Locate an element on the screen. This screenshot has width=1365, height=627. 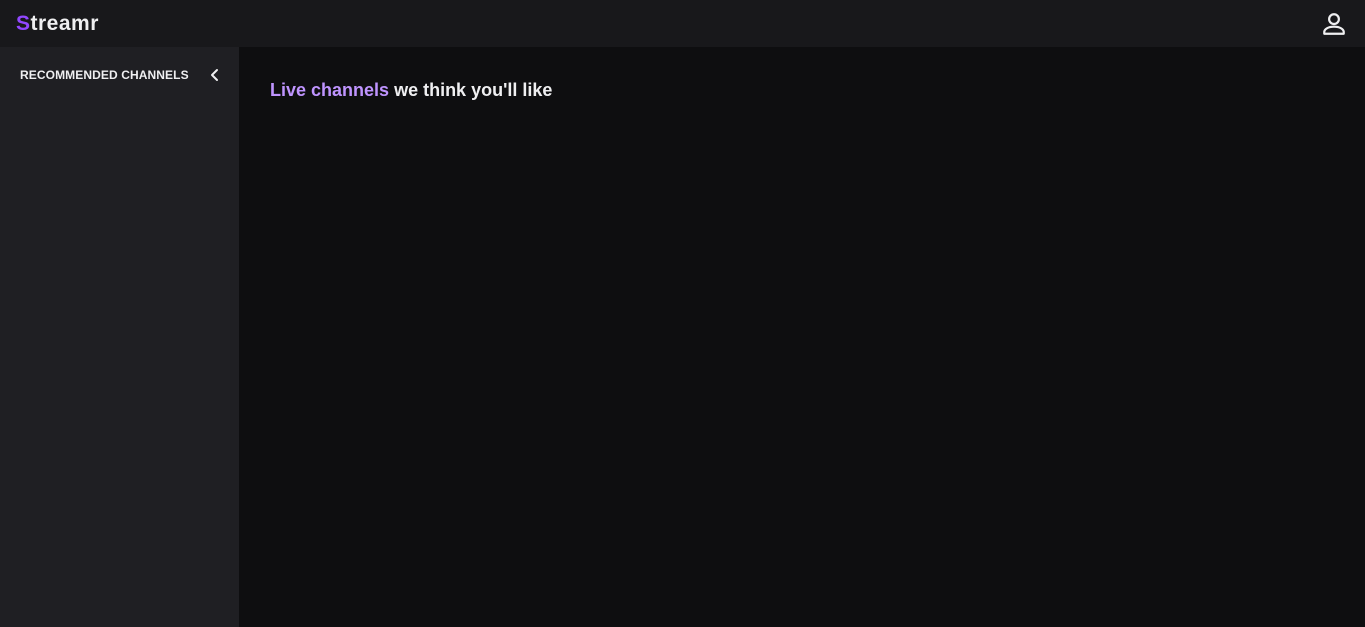
sidebar-title: RECOMMENDED CHANNELS is located at coordinates (104, 75).